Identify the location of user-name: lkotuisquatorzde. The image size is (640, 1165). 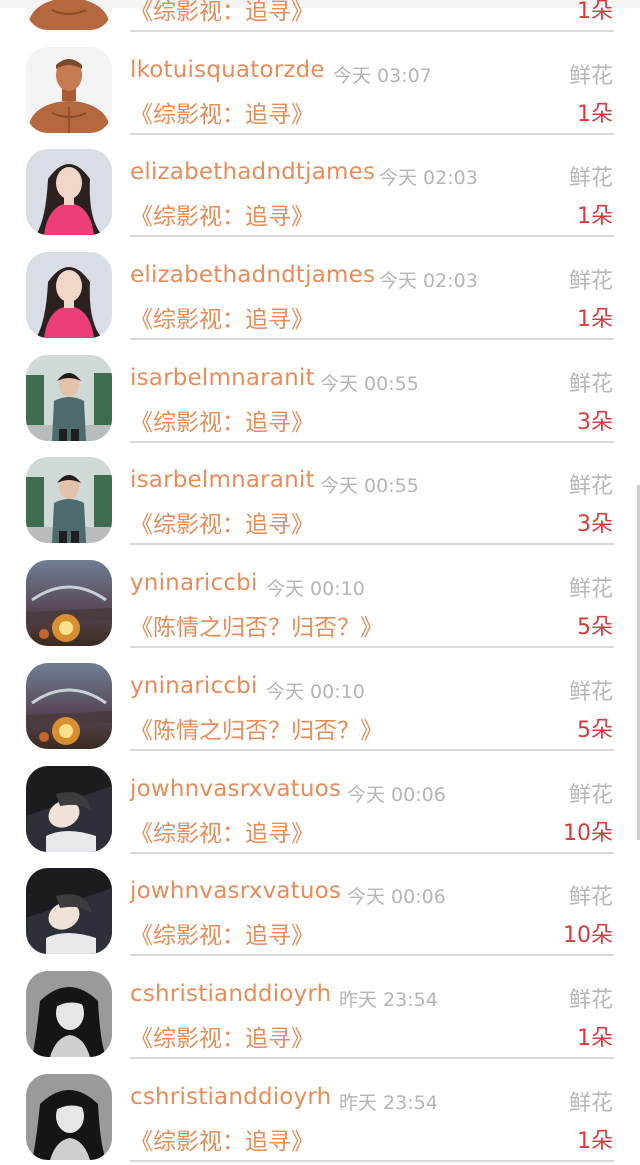
(227, 70).